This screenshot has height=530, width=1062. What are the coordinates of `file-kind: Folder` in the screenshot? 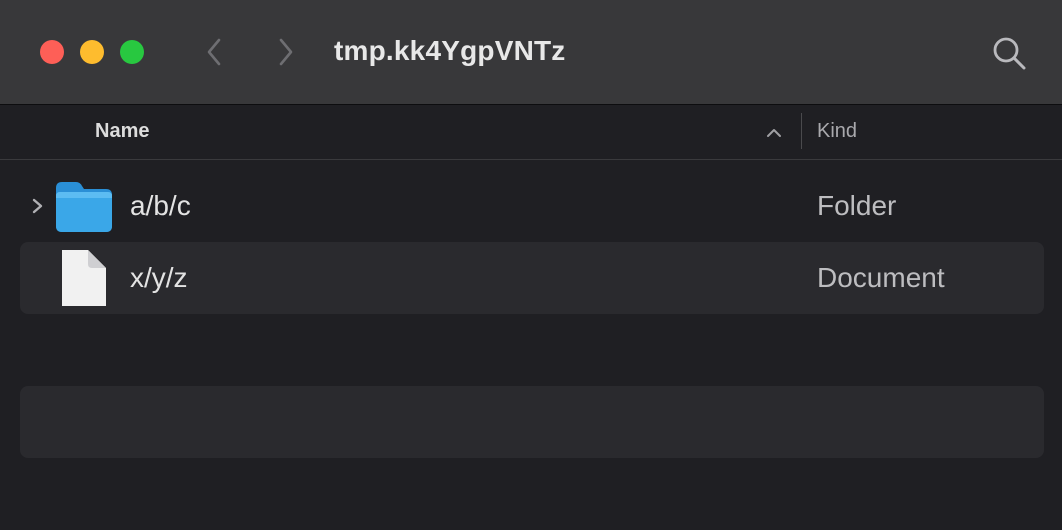 It's located at (857, 205).